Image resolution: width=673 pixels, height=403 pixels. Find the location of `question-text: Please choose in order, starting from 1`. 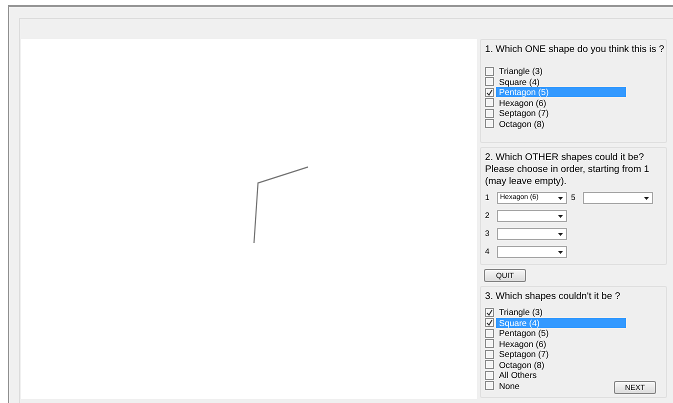

question-text: Please choose in order, starting from 1 is located at coordinates (567, 170).